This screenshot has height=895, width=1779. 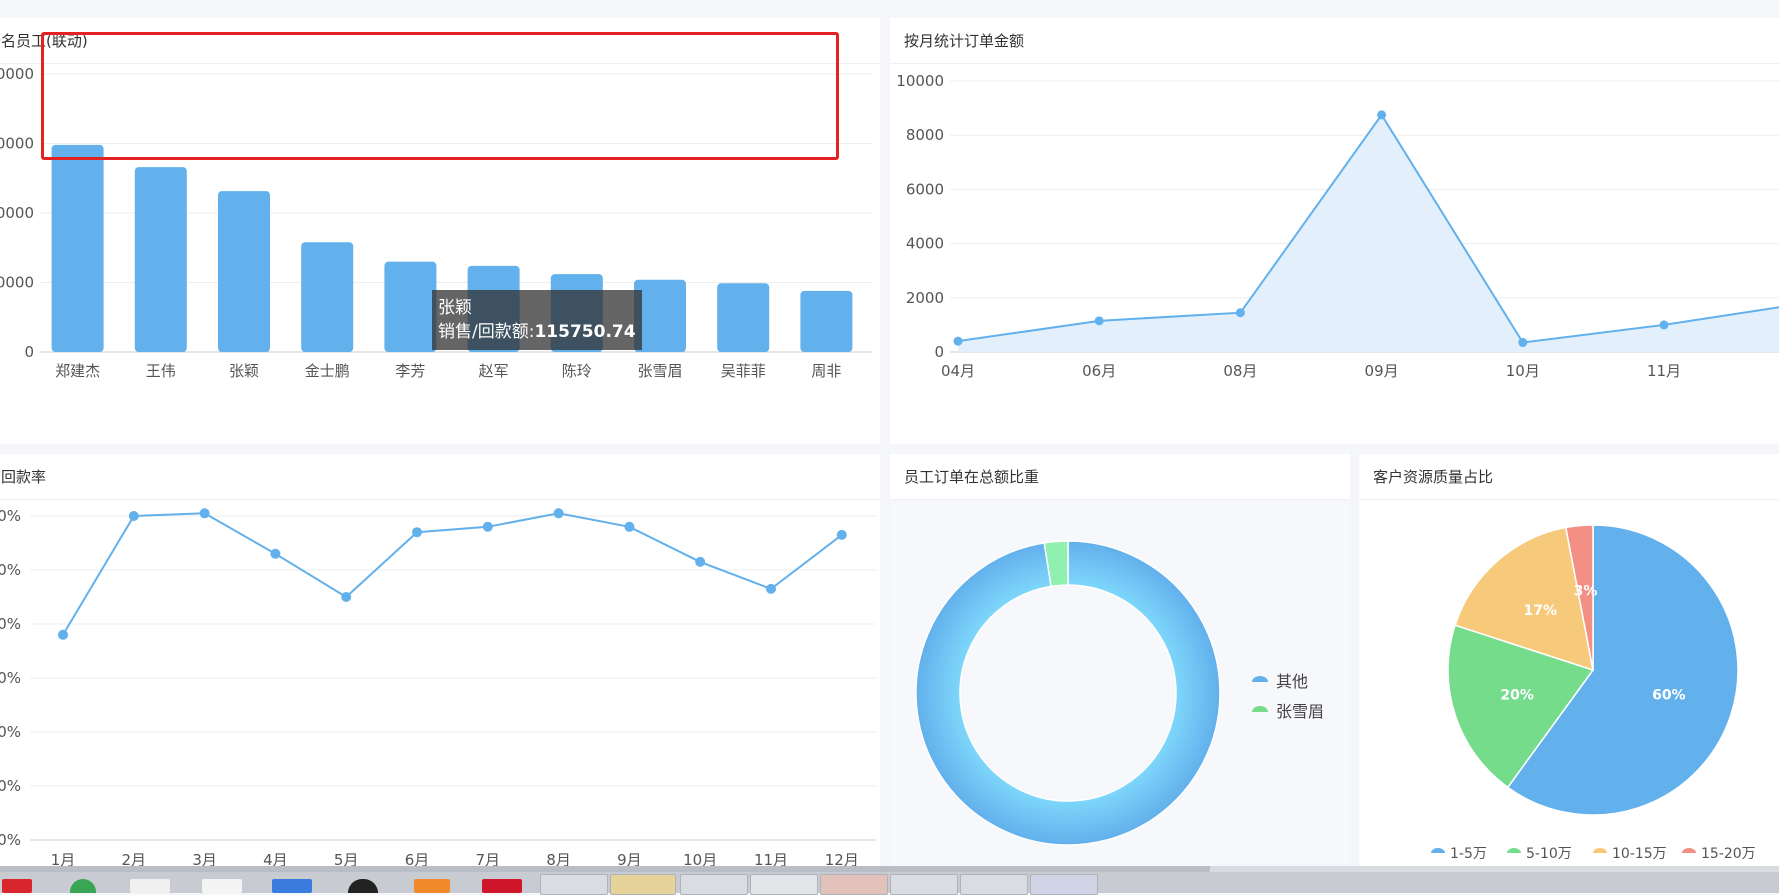 What do you see at coordinates (920, 81) in the screenshot?
I see `y-tick-label: 10000` at bounding box center [920, 81].